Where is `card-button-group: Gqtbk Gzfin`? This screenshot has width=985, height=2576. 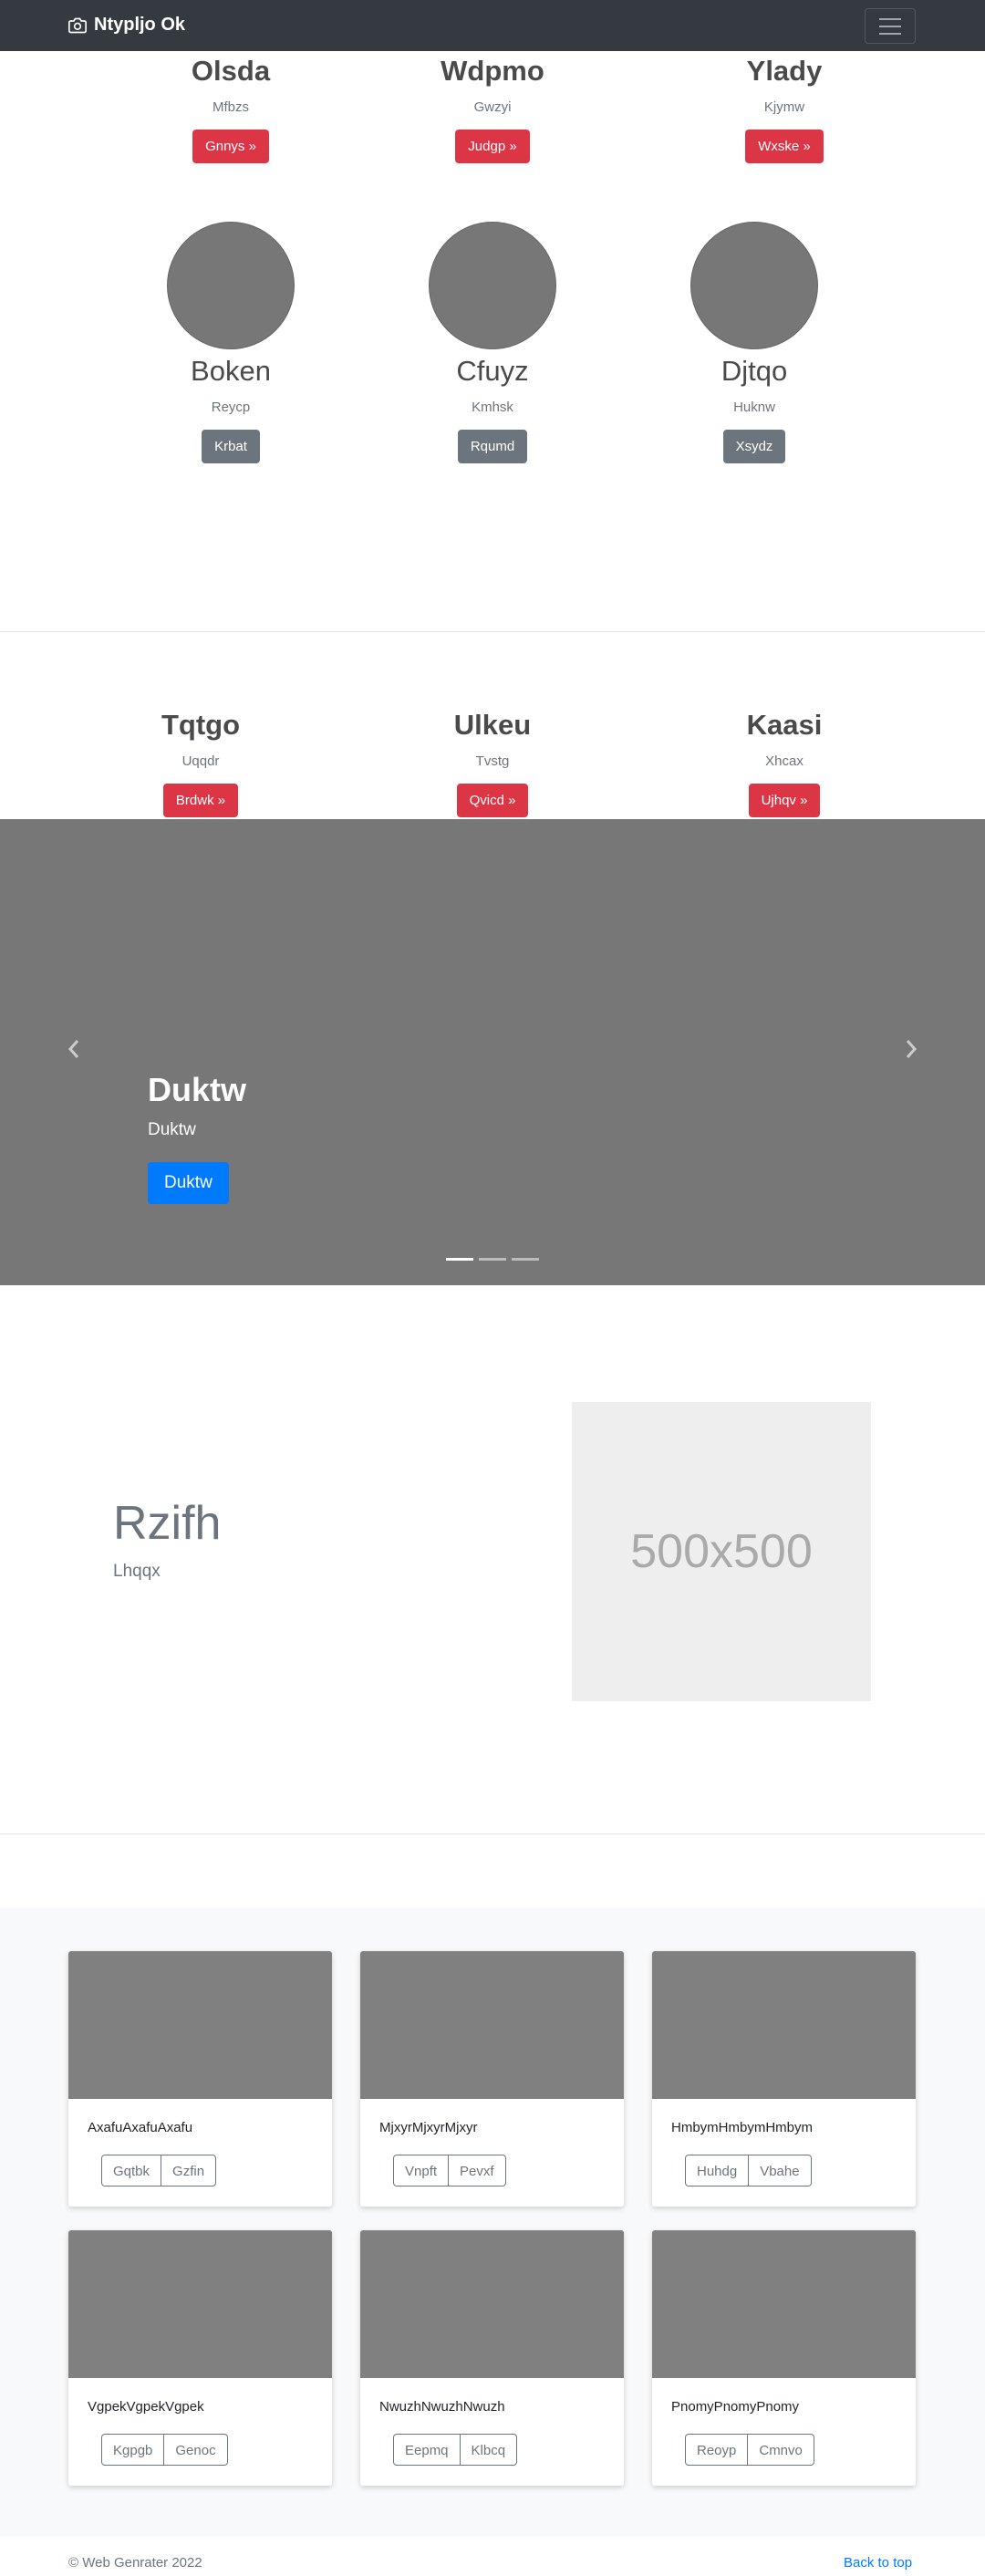 card-button-group: Gqtbk Gzfin is located at coordinates (159, 2170).